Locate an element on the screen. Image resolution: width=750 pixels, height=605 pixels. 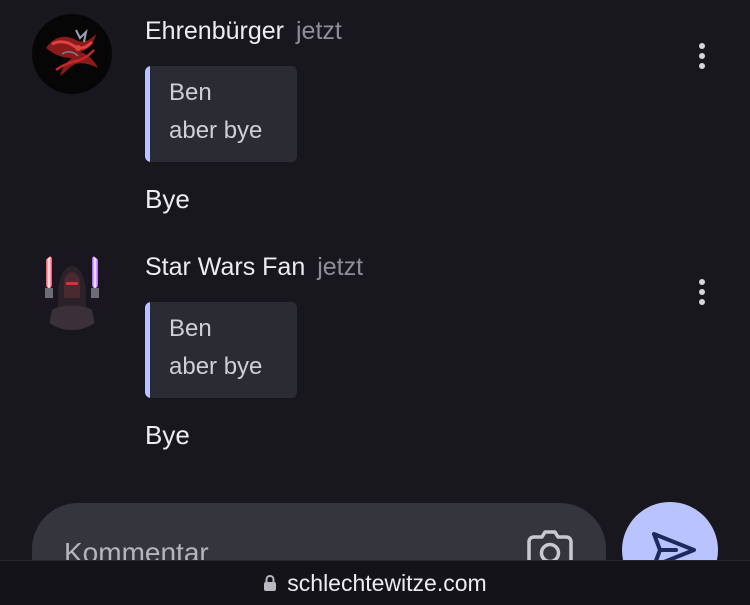
author-name: Ehrenbürger is located at coordinates (214, 31).